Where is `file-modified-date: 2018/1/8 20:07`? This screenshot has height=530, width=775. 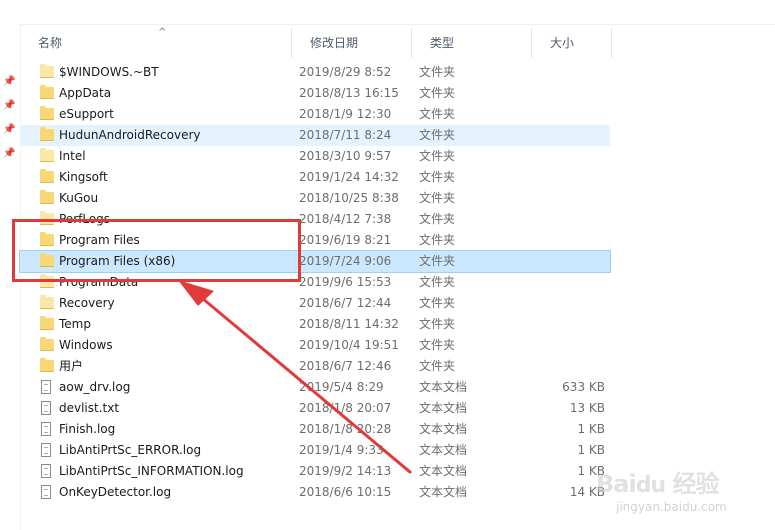
file-modified-date: 2018/1/8 20:07 is located at coordinates (345, 408).